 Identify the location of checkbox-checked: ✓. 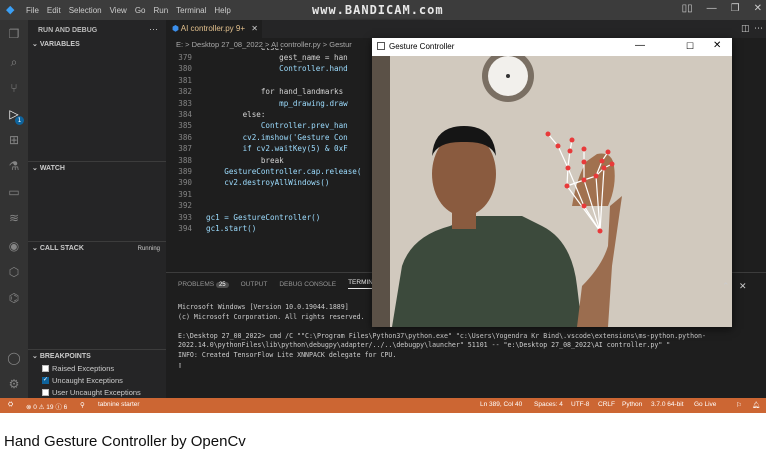
(45, 380).